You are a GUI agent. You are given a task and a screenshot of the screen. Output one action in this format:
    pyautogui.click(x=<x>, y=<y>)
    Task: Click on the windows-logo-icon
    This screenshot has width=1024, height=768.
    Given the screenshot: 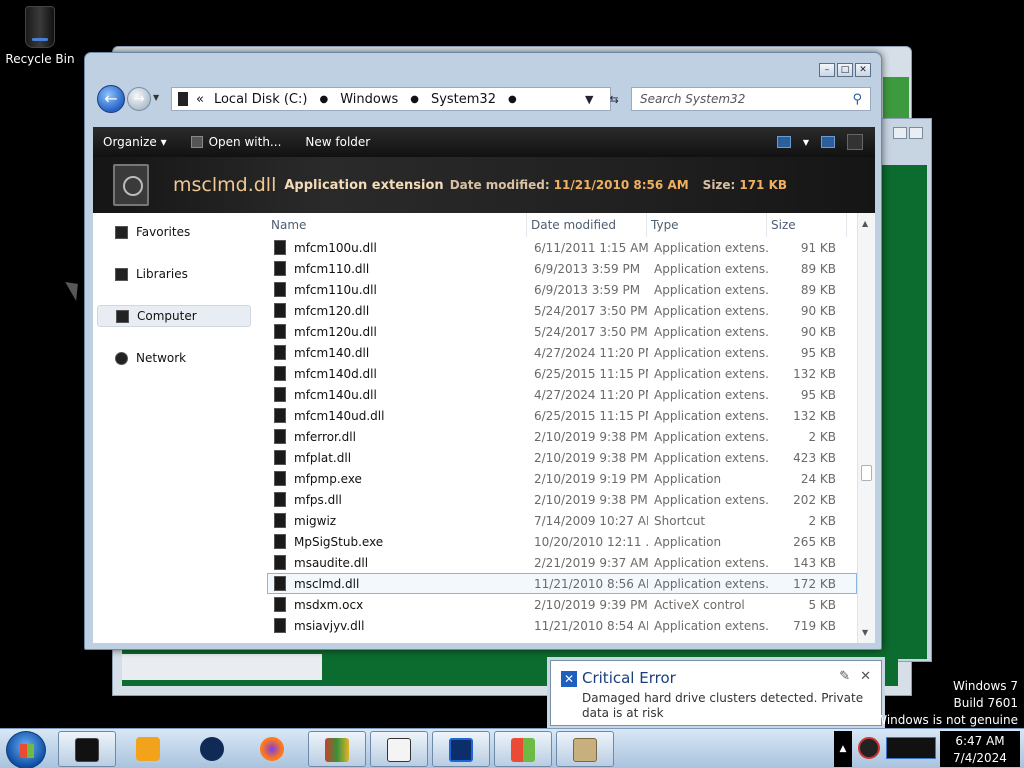 What is the action you would take?
    pyautogui.click(x=523, y=750)
    